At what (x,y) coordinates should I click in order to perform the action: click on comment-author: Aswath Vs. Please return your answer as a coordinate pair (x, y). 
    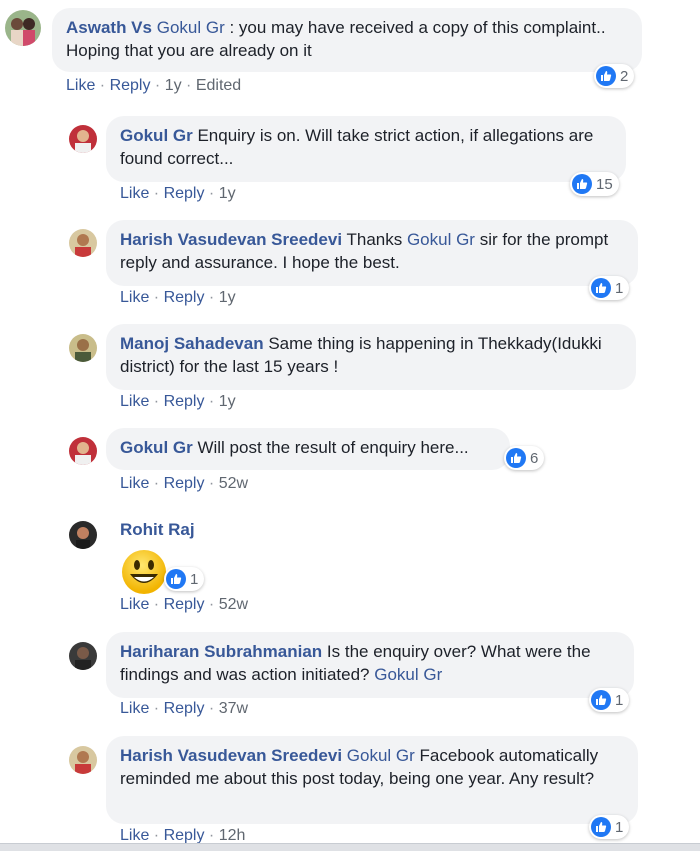
    Looking at the image, I should click on (109, 27).